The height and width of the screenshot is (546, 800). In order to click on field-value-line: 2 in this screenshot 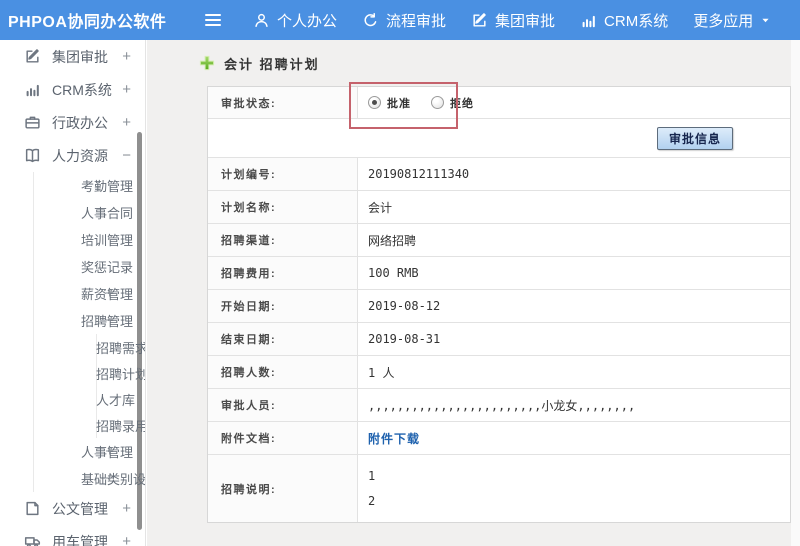, I will do `click(372, 501)`.